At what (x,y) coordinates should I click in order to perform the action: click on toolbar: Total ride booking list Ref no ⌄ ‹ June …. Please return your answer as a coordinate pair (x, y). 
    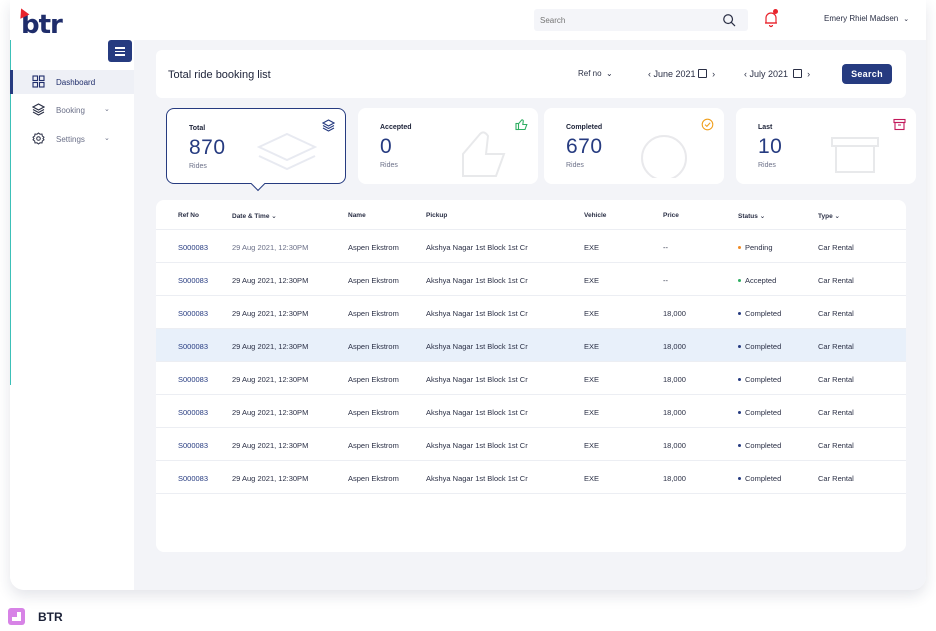
    Looking at the image, I should click on (531, 74).